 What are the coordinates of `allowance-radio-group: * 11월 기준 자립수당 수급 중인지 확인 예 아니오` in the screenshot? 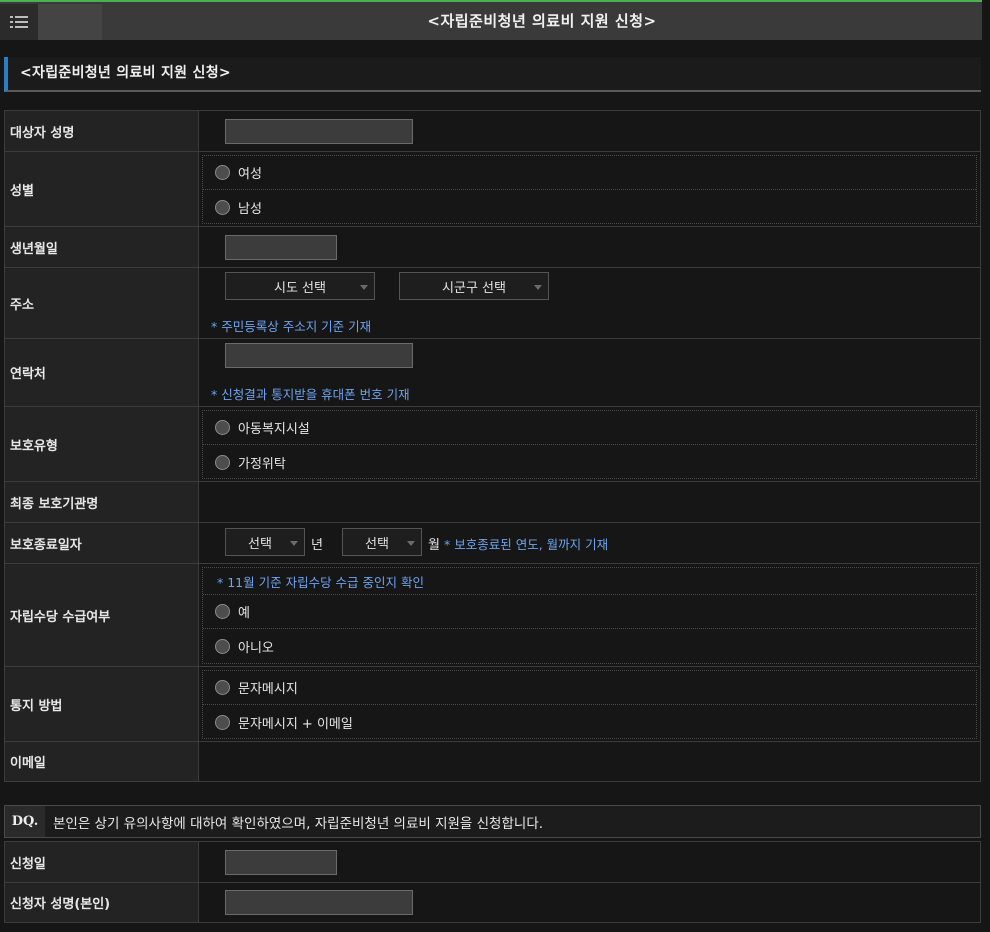 It's located at (589, 615).